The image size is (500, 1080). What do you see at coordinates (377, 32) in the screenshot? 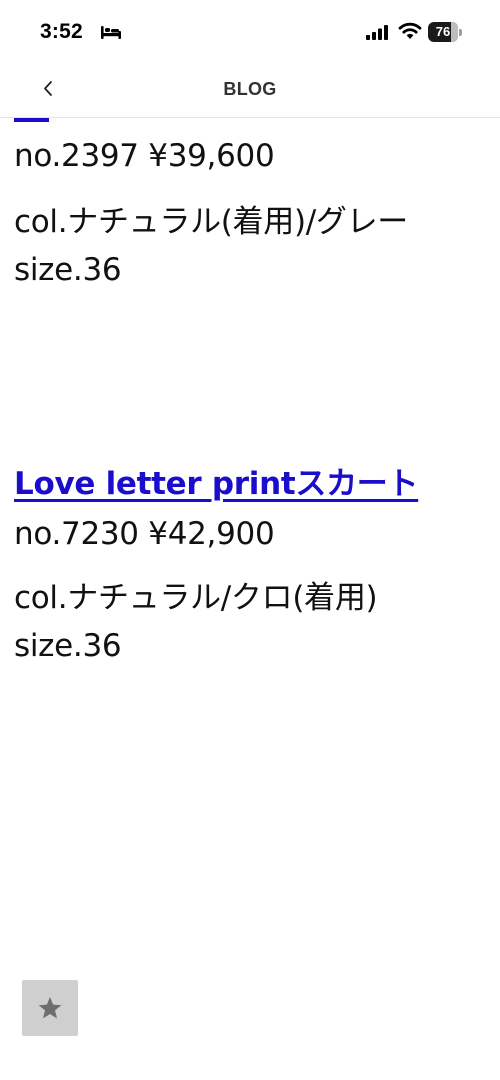
I see `cellular-signal-icon` at bounding box center [377, 32].